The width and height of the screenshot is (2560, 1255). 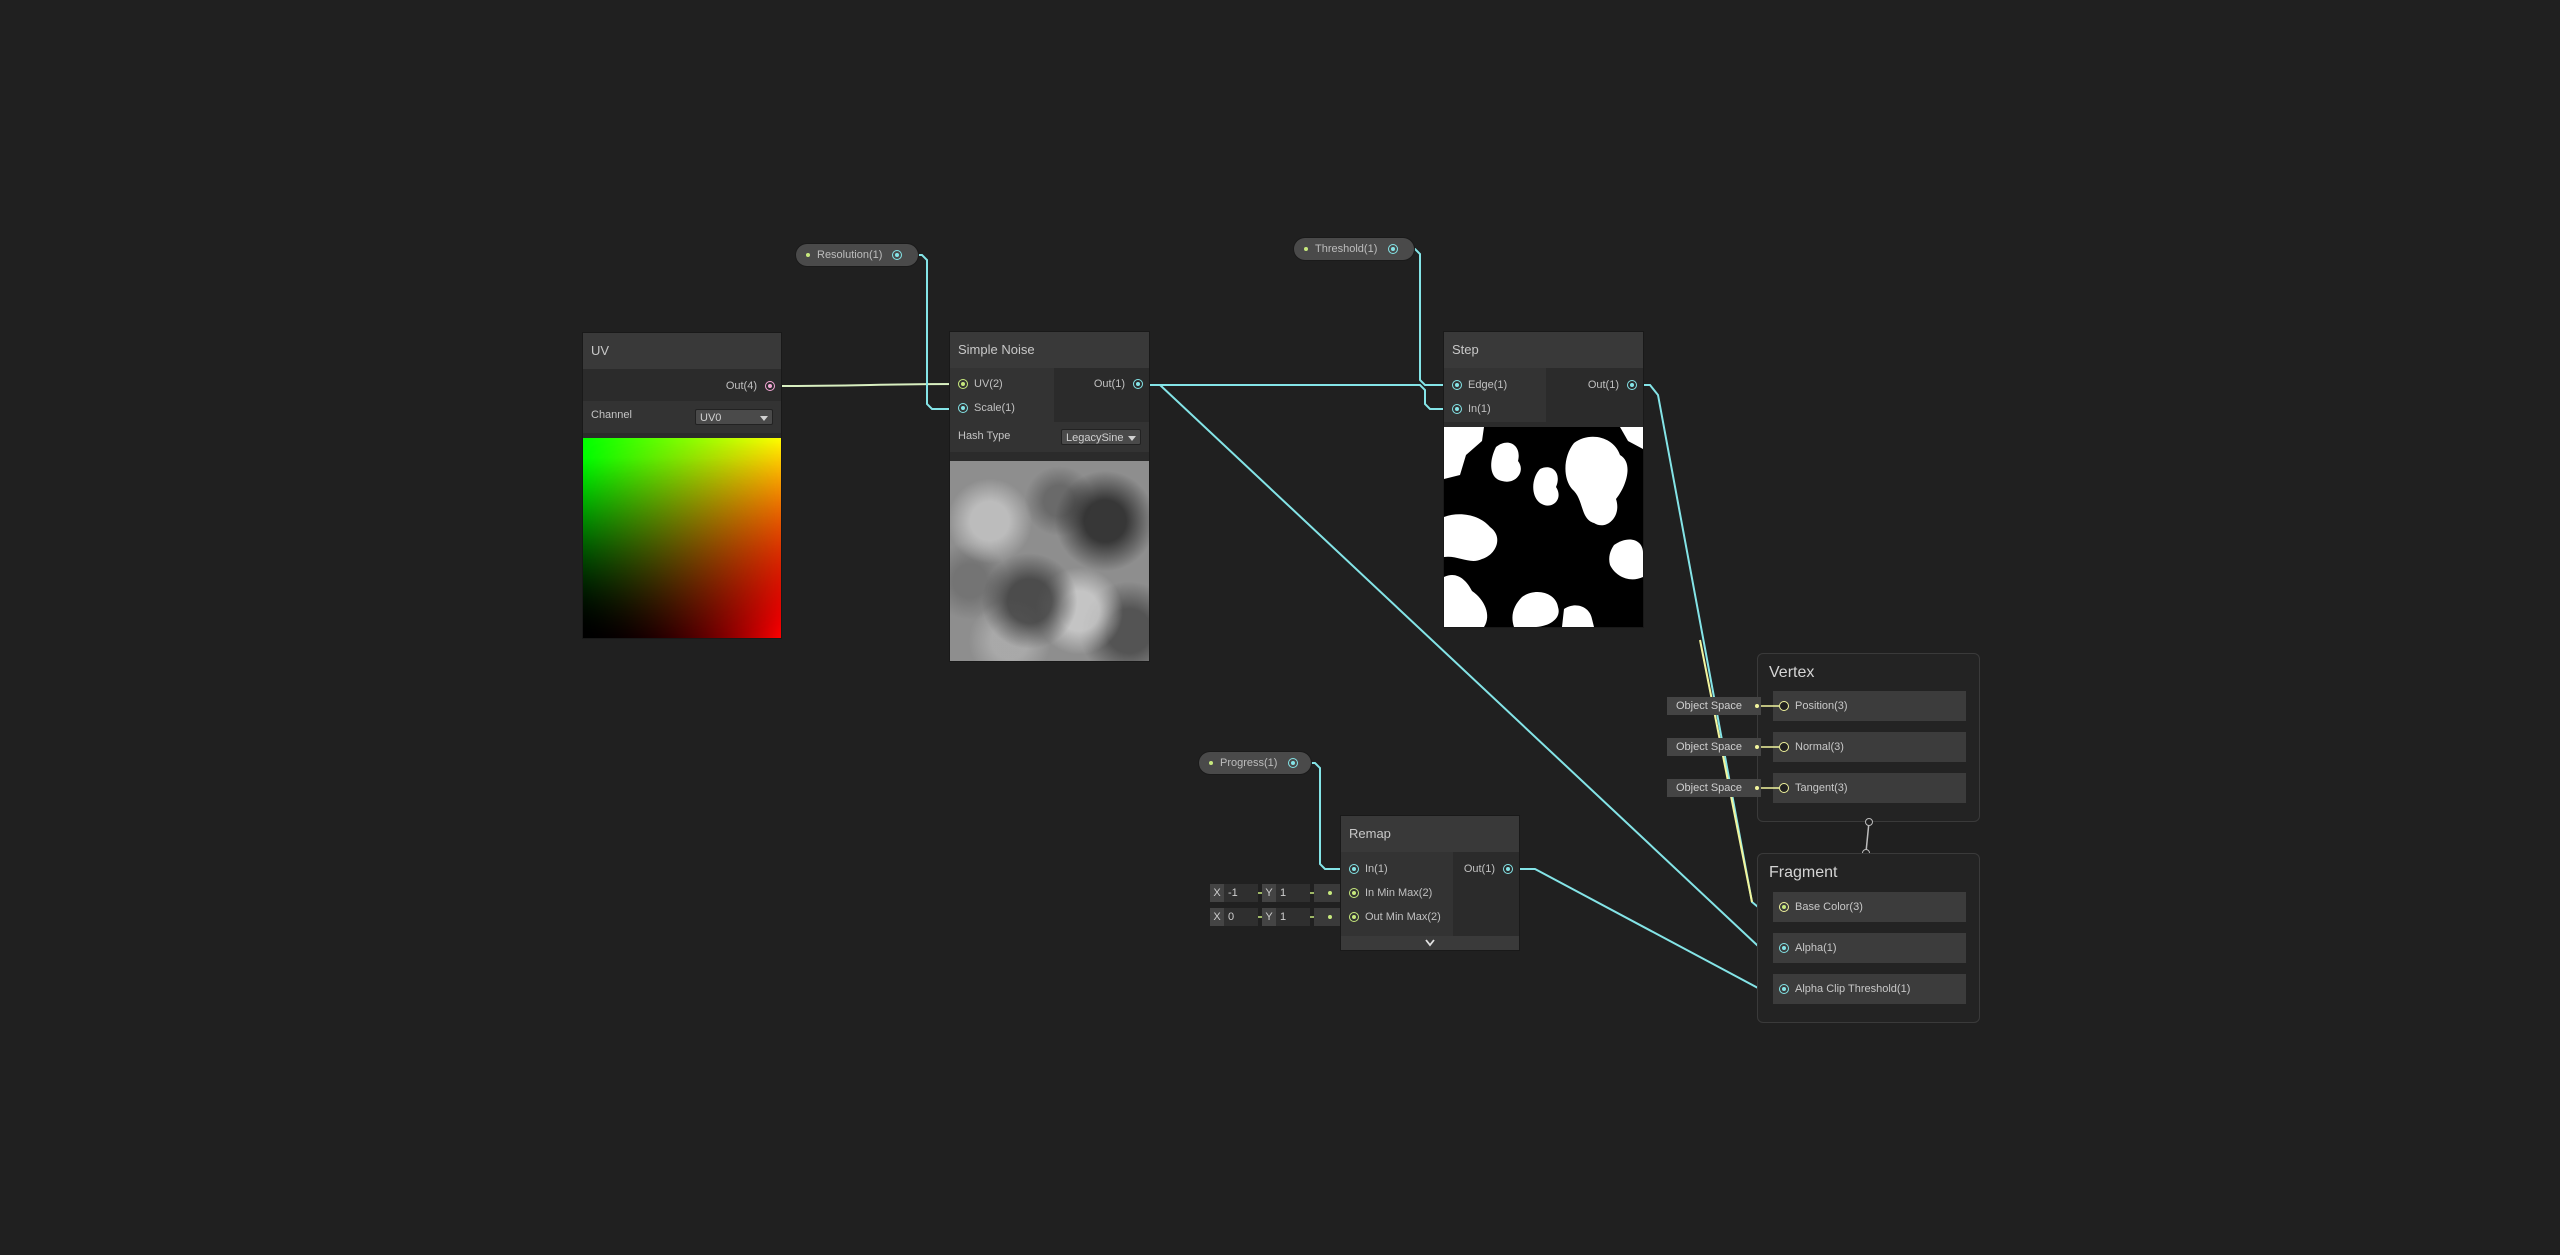 I want to click on step-out-row: Out(1), so click(x=1612, y=385).